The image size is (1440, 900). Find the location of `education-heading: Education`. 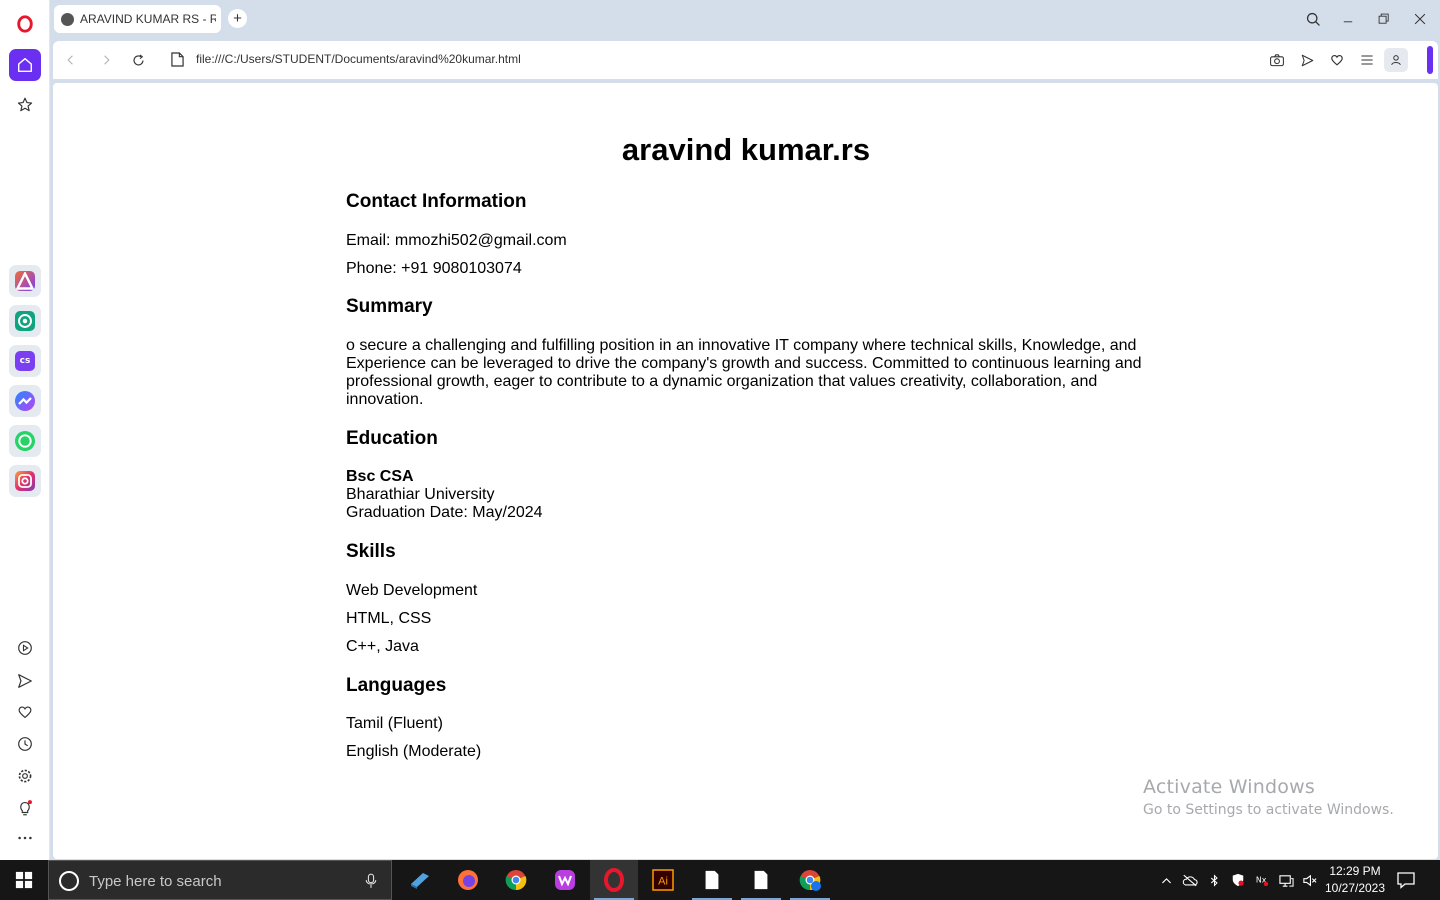

education-heading: Education is located at coordinates (392, 438).